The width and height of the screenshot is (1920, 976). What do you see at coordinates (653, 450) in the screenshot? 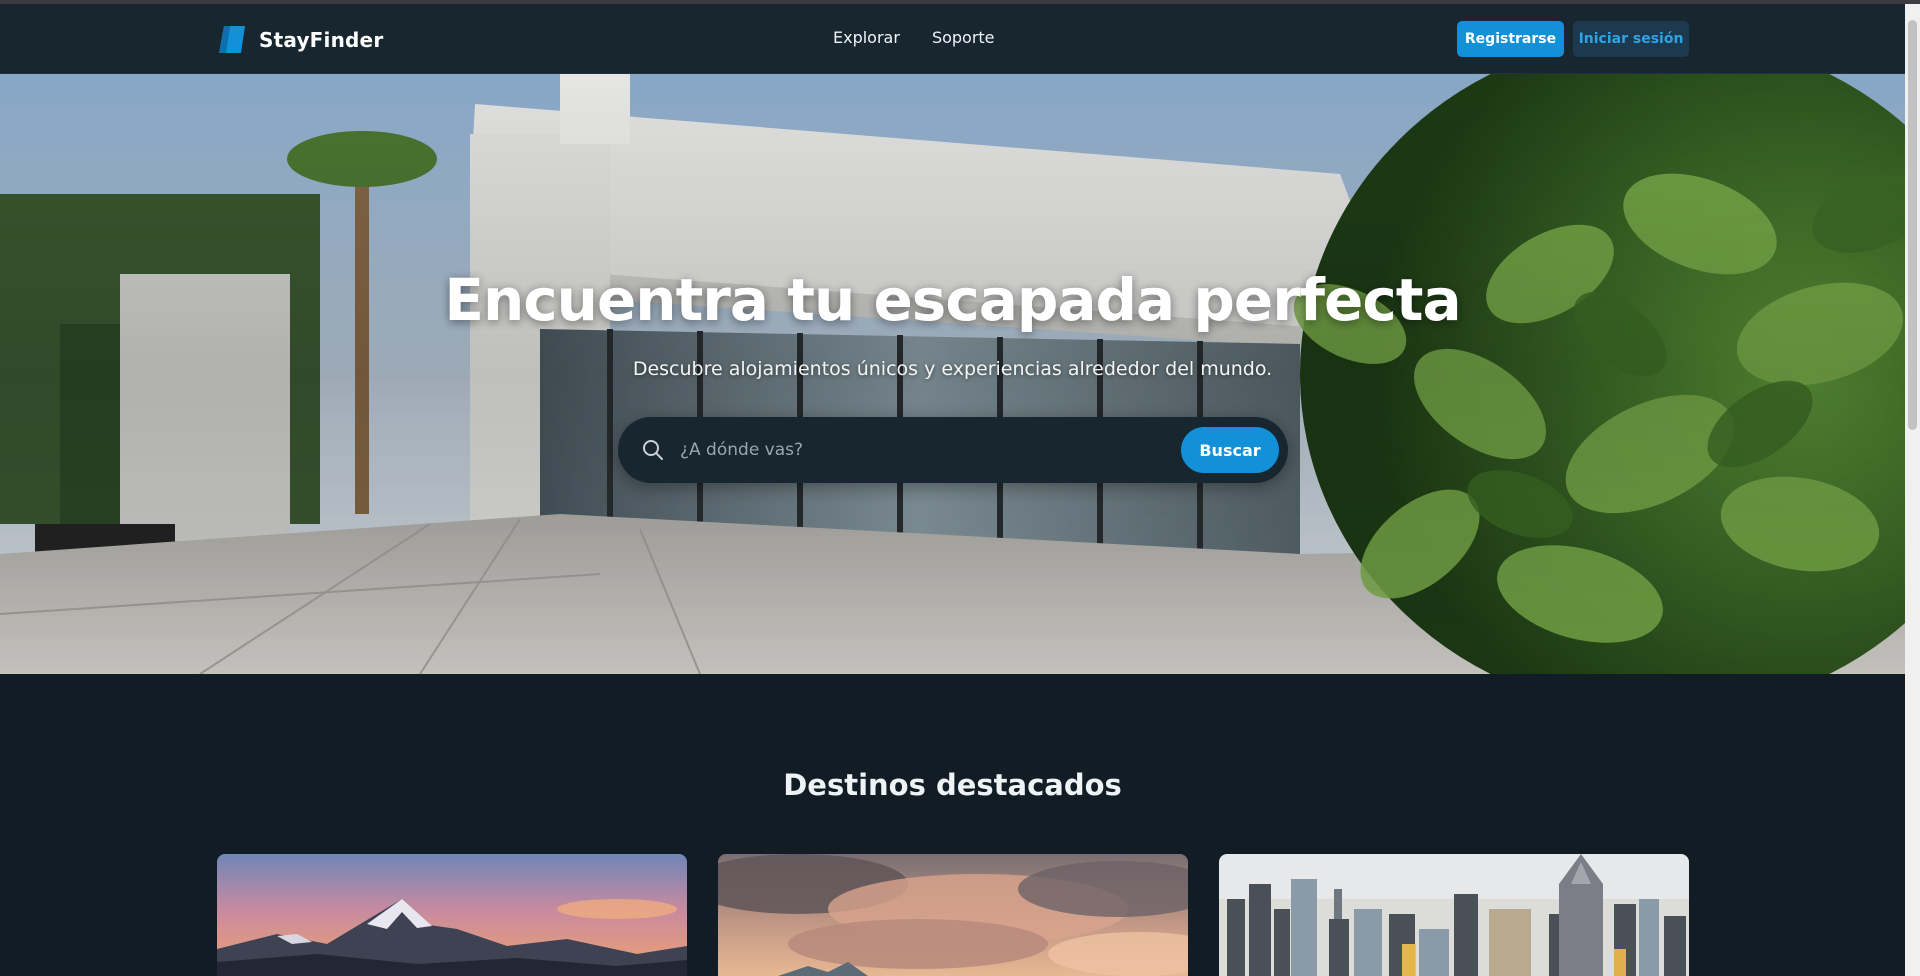
I see `search-icon` at bounding box center [653, 450].